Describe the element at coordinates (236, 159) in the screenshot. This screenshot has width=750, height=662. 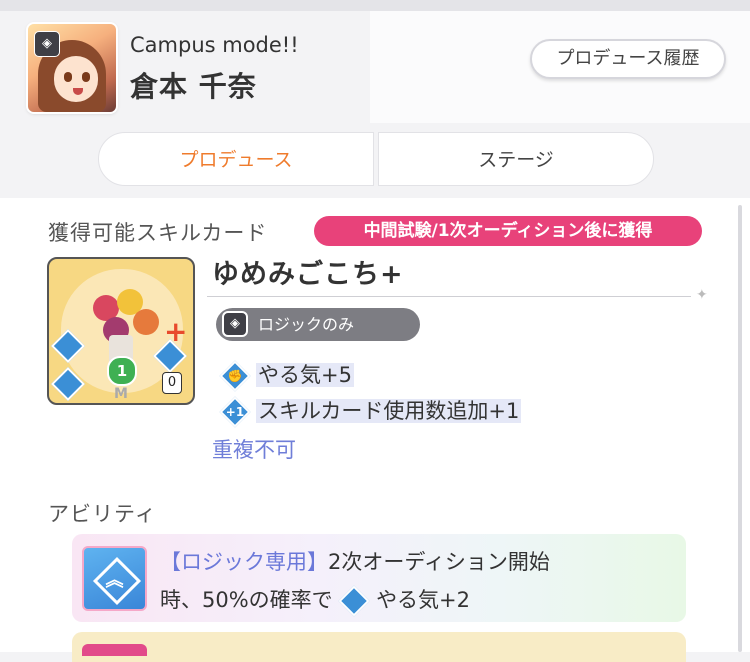
I see `tab-produce: プロデュース` at that location.